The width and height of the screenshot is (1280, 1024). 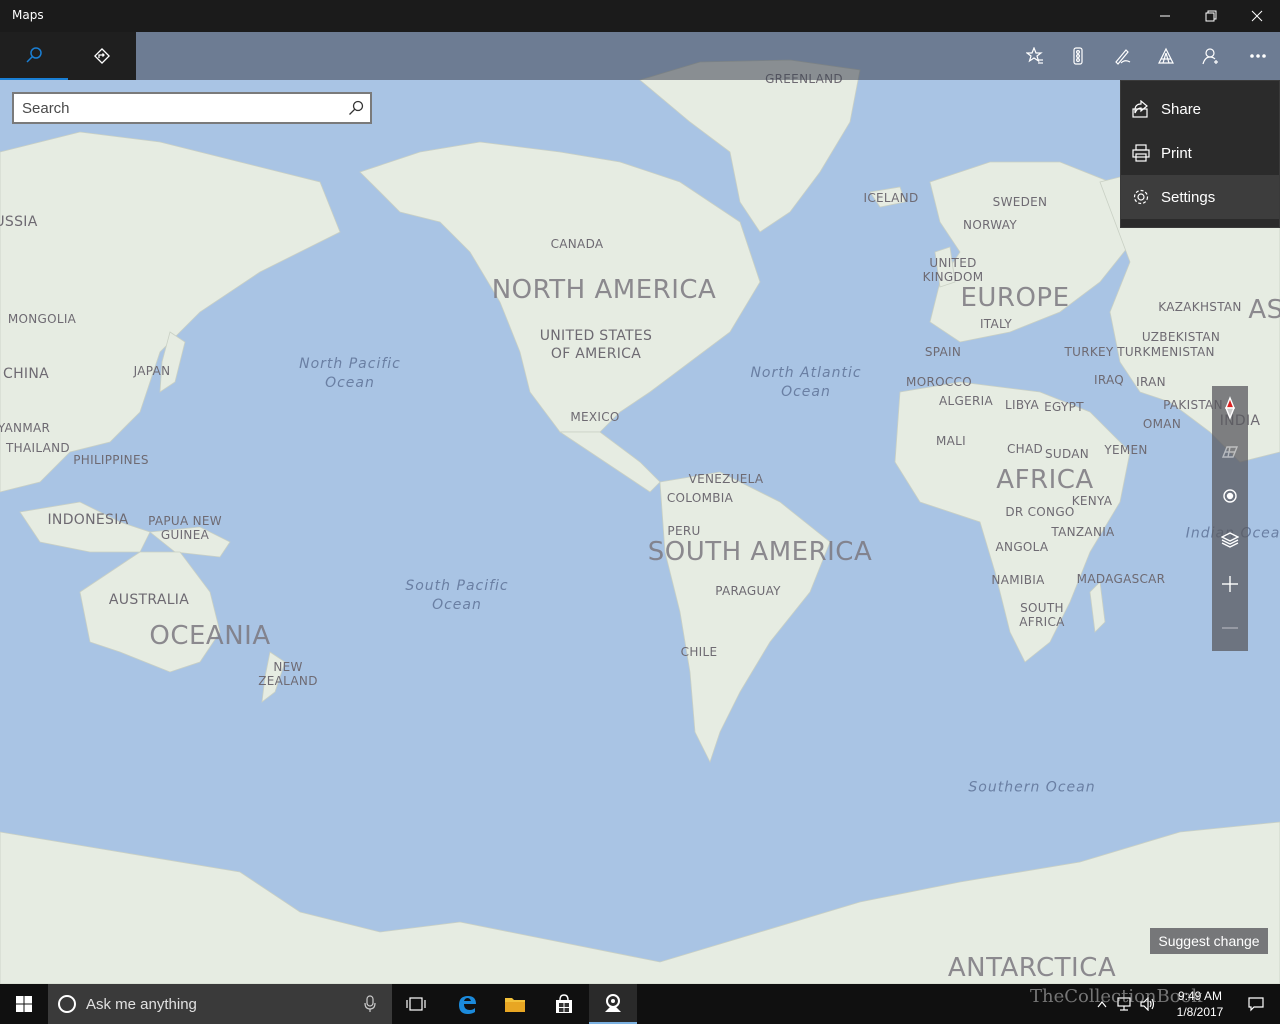 I want to click on map-label-country: ALGERIA, so click(x=966, y=401).